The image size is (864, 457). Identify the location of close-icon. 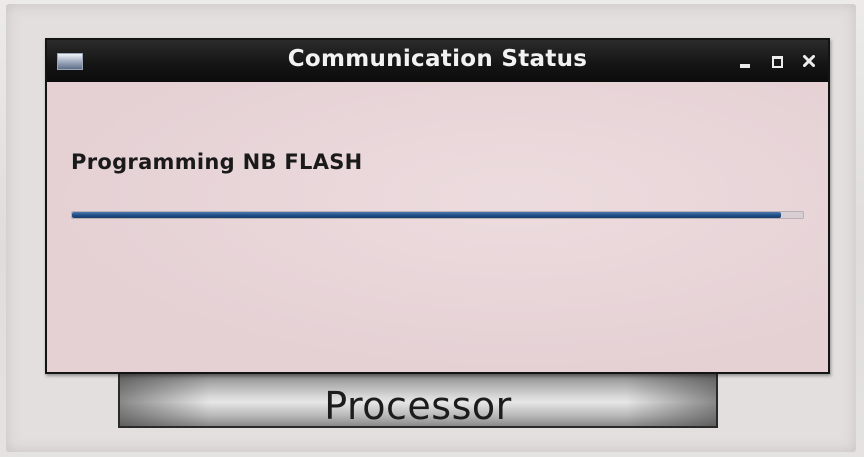
(809, 61).